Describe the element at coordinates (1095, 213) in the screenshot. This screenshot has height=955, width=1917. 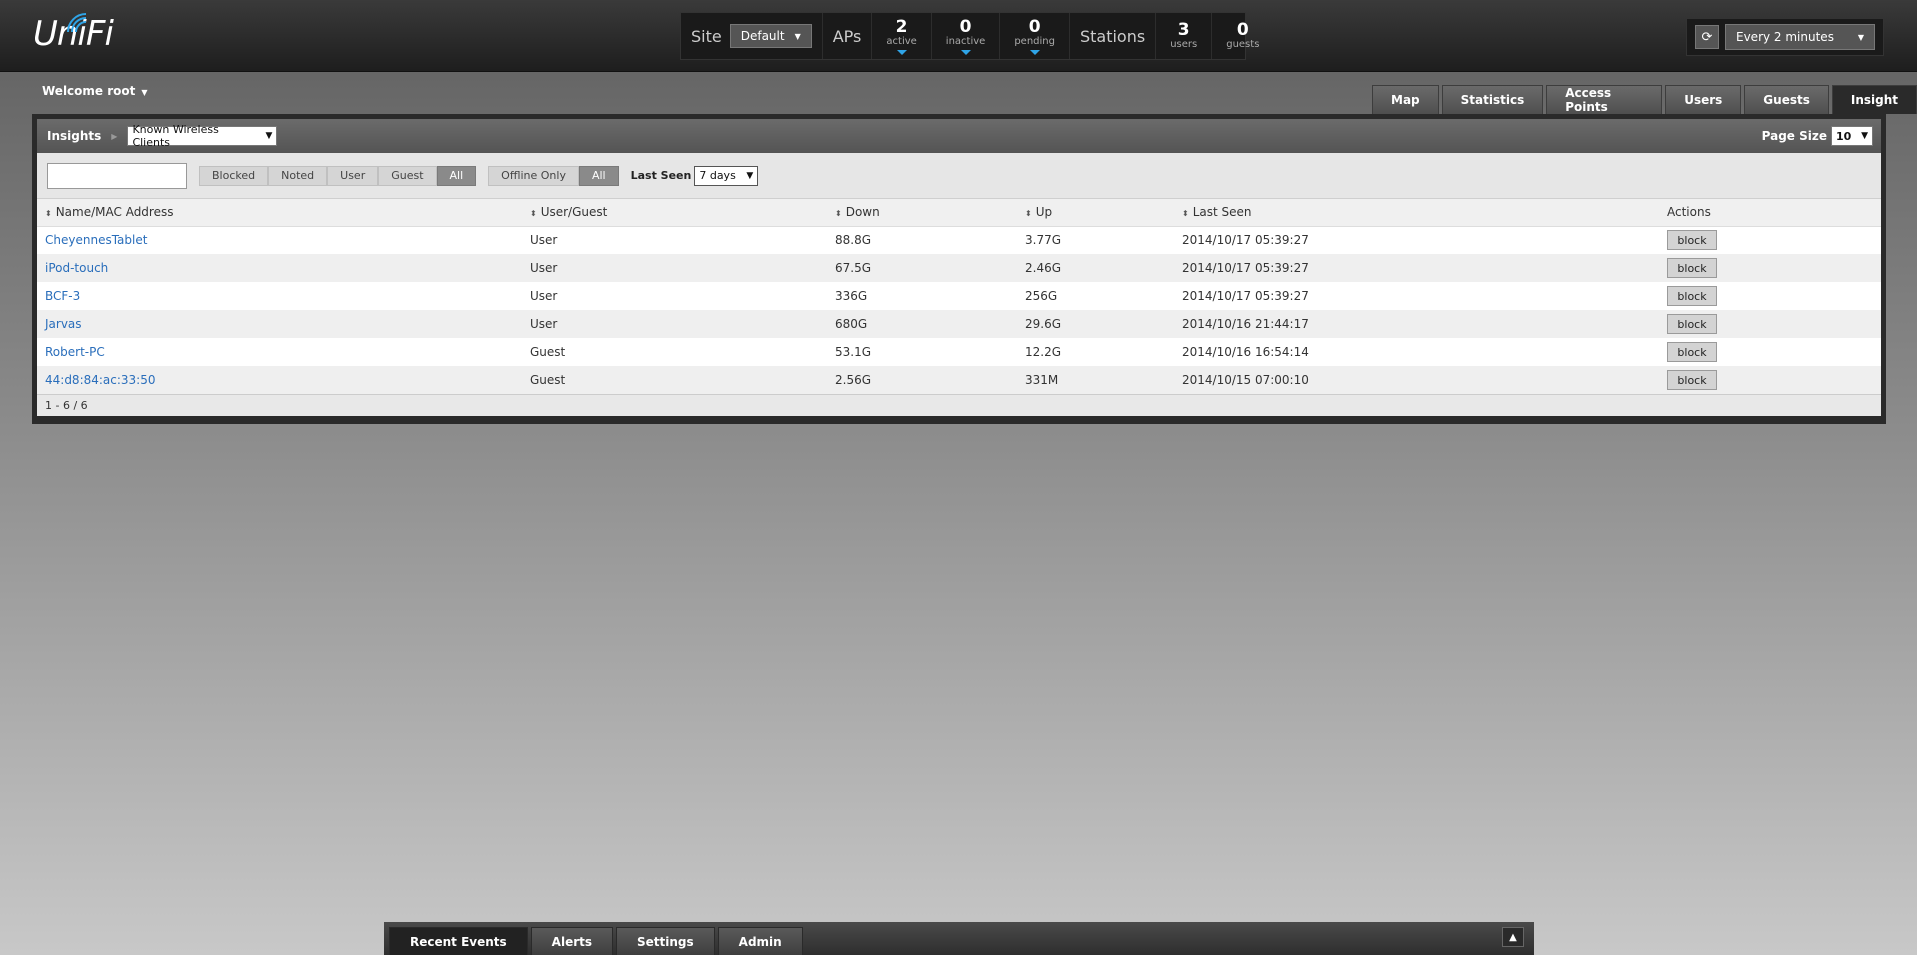
I see `col-up-header: ⬍ Up` at that location.